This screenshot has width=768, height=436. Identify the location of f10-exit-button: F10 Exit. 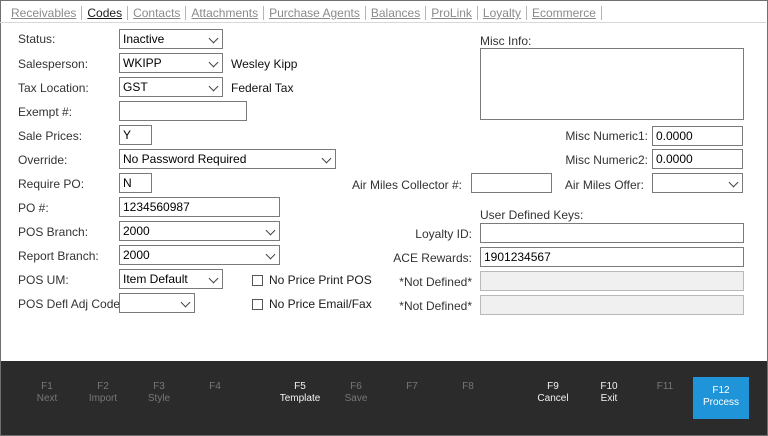
(609, 393).